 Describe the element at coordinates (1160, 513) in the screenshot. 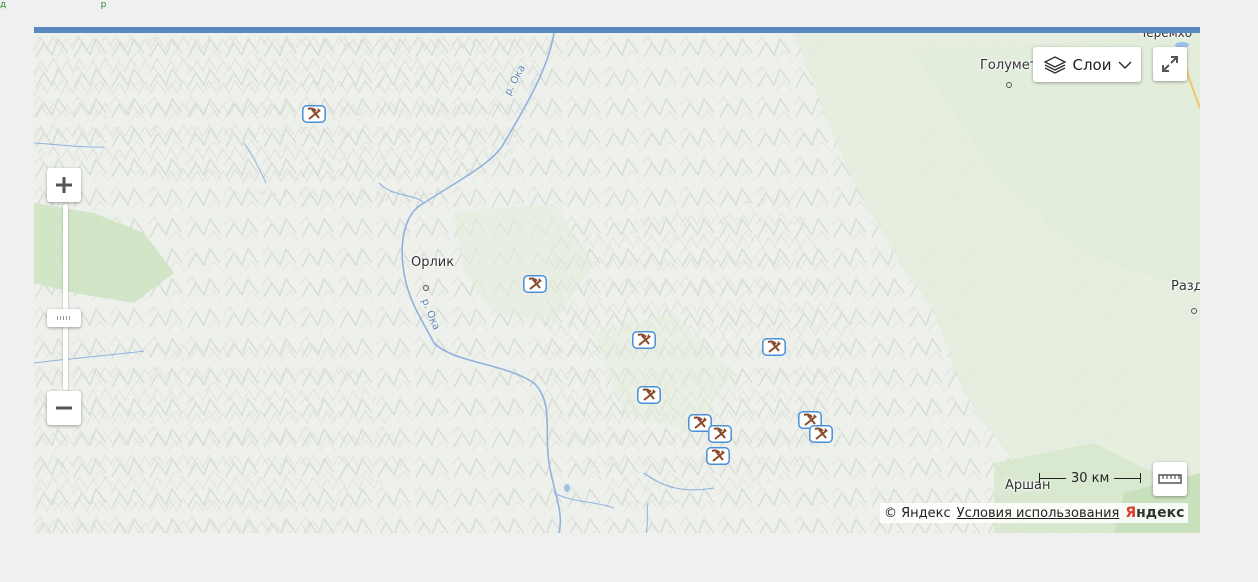

I see `yandex-logo-rest: ндекс` at that location.